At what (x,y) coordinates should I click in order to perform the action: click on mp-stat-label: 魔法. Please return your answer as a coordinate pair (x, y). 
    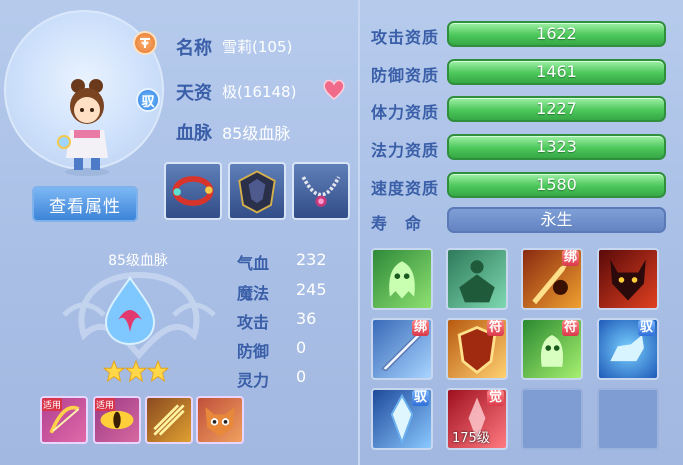
    Looking at the image, I should click on (253, 293).